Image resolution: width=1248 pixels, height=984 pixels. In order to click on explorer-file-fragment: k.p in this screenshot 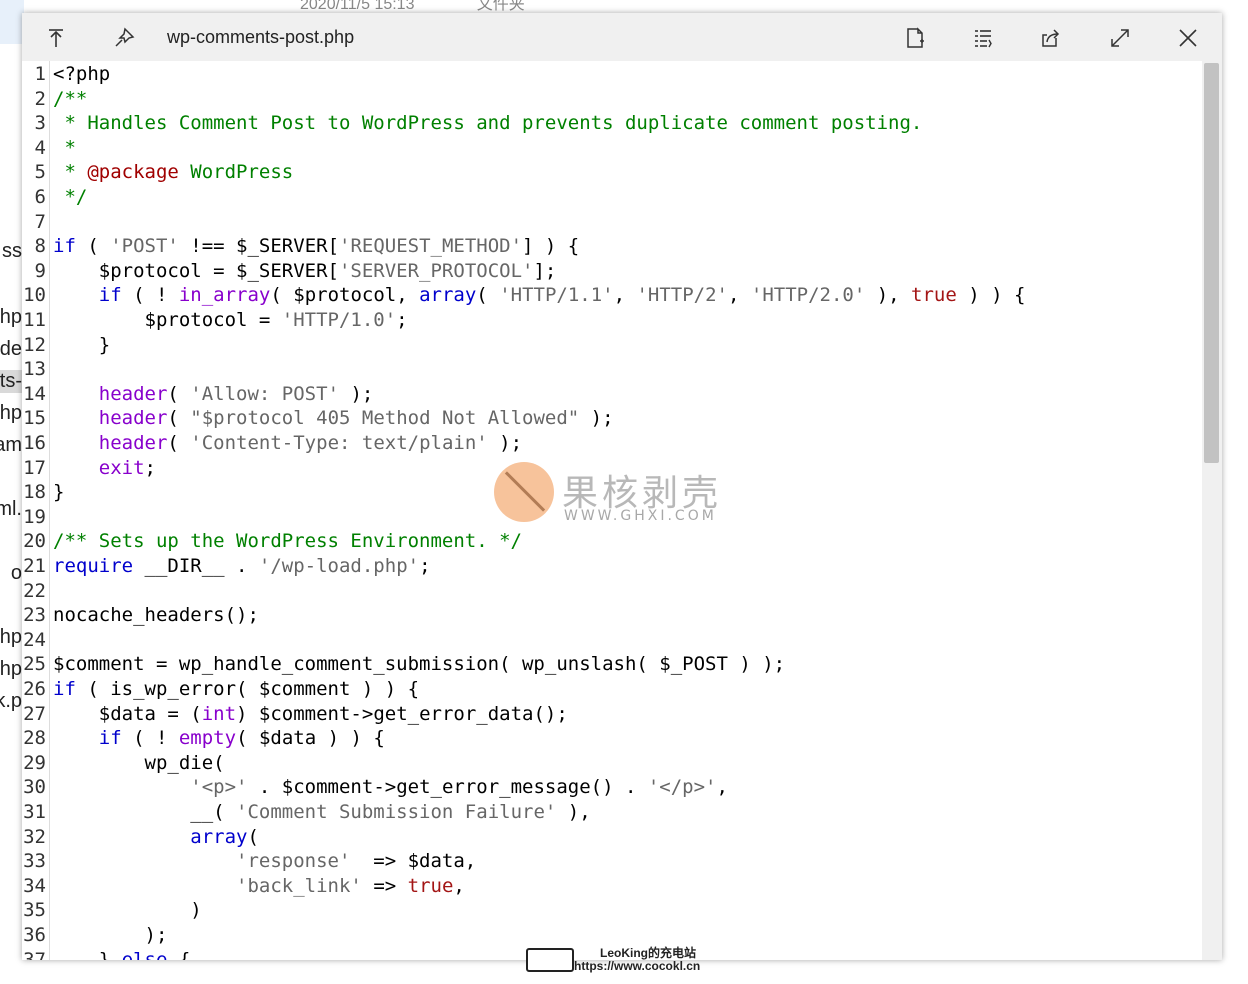, I will do `click(11, 701)`.